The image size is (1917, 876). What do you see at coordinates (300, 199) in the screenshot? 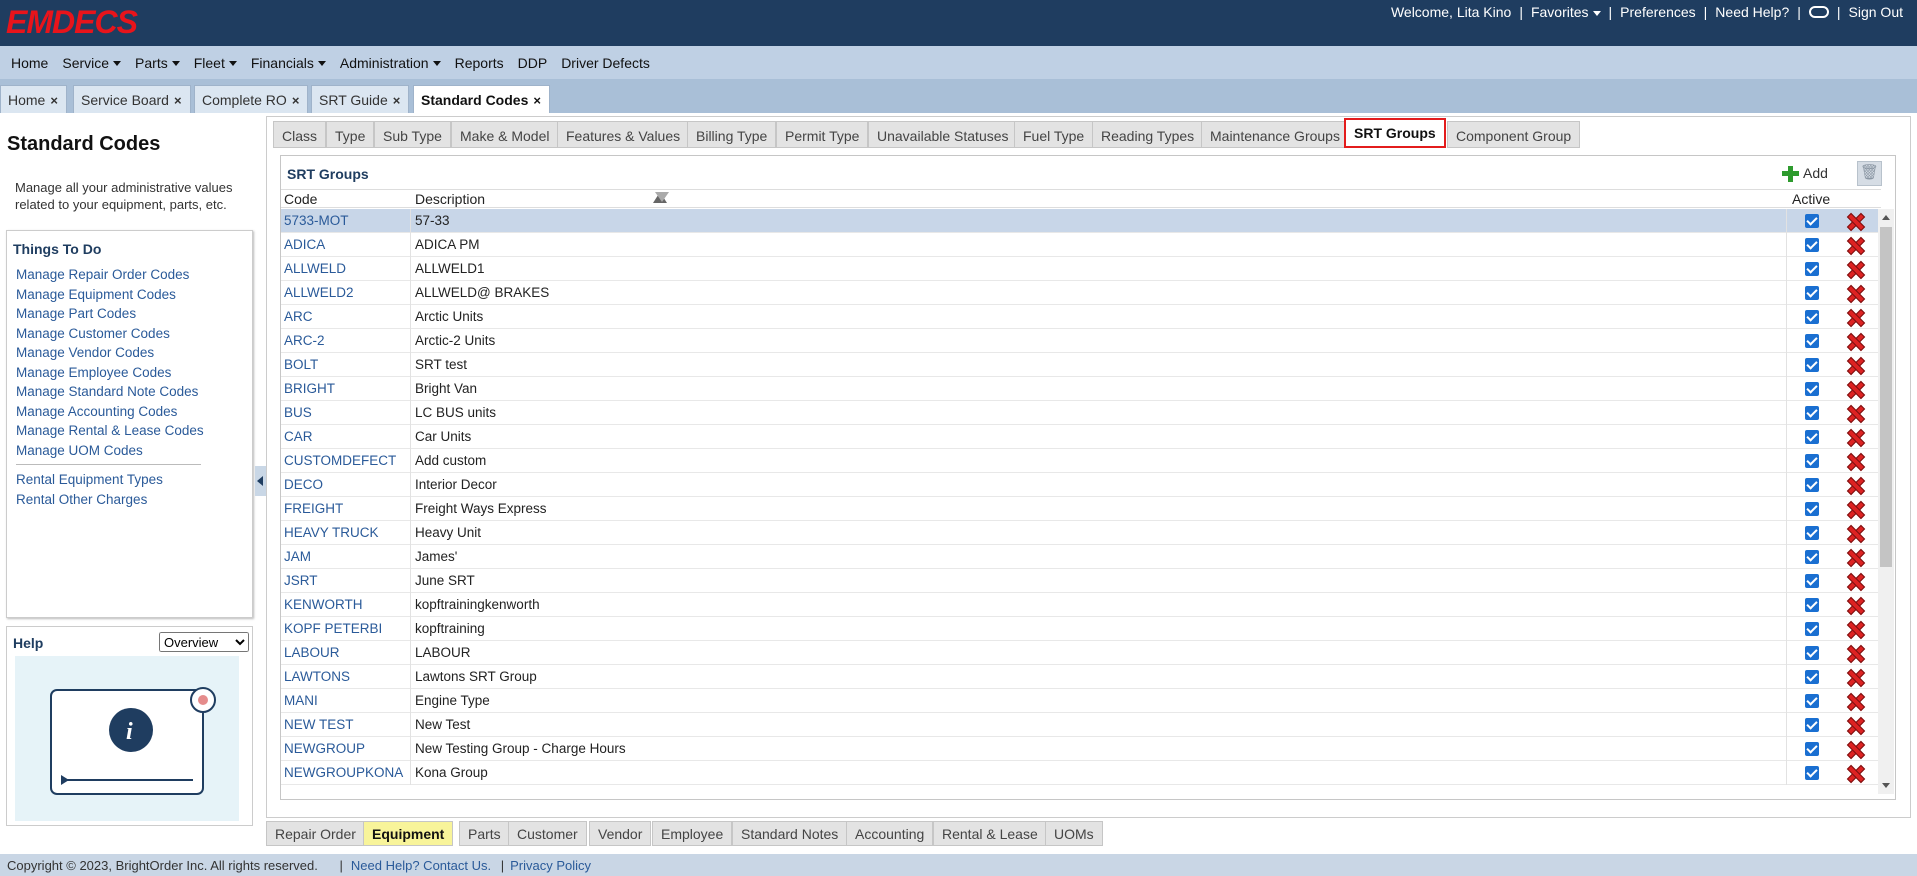
I see `column-header-code: Code` at bounding box center [300, 199].